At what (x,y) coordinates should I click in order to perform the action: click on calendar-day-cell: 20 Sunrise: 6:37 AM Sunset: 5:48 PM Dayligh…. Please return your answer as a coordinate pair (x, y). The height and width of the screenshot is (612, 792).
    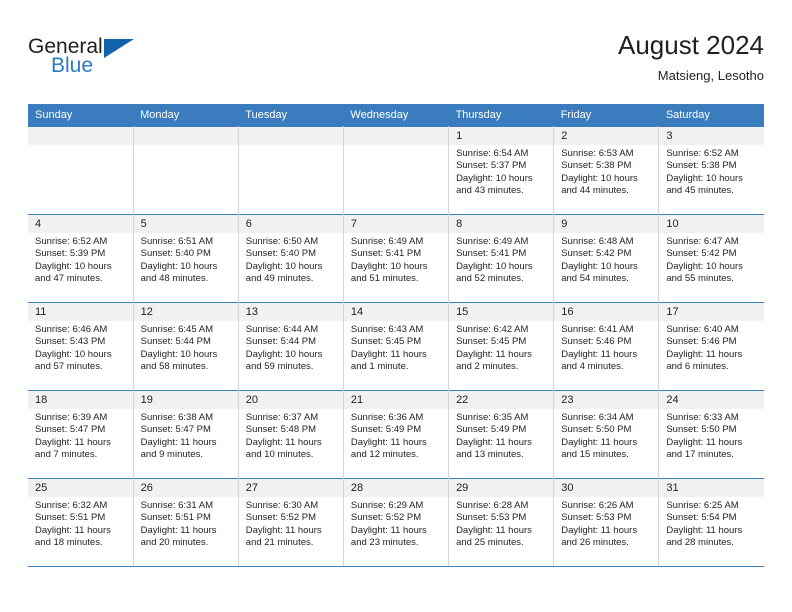
    Looking at the image, I should click on (291, 434).